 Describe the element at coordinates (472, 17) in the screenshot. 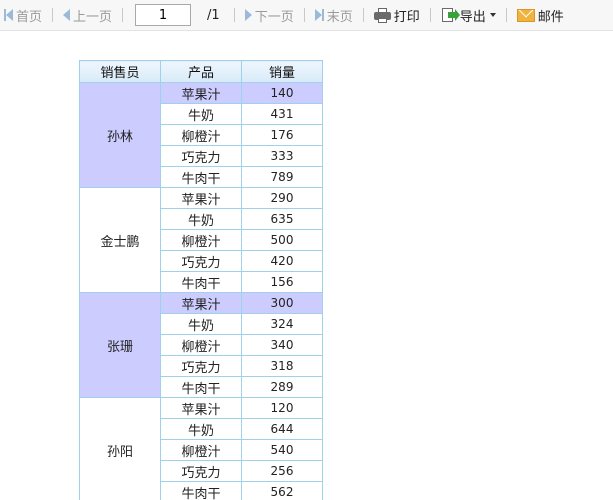

I see `export-label: 导出` at that location.